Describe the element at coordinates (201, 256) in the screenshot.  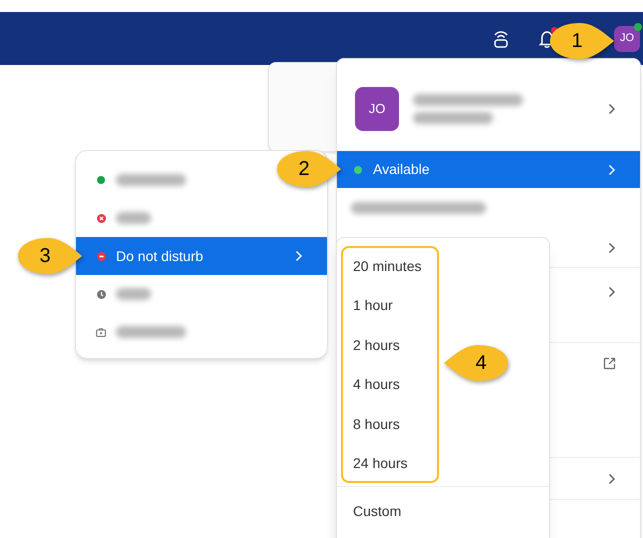
I see `status-option: Do not disturb` at that location.